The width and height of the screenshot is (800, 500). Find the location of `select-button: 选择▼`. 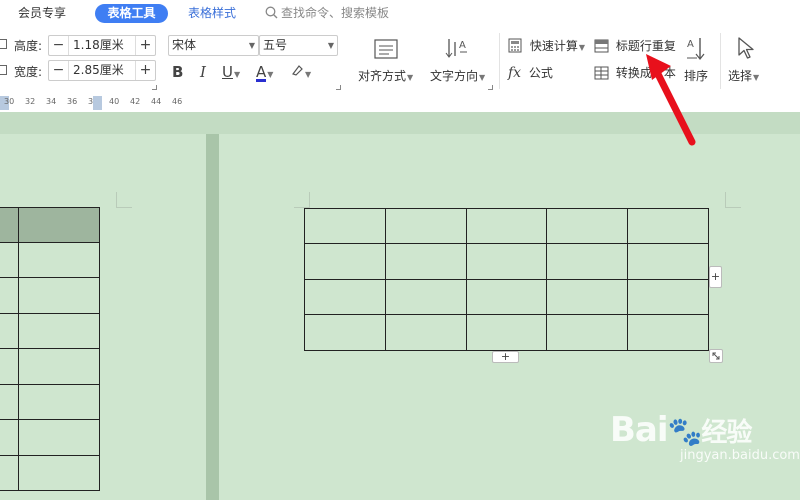

select-button: 选择▼ is located at coordinates (748, 61).